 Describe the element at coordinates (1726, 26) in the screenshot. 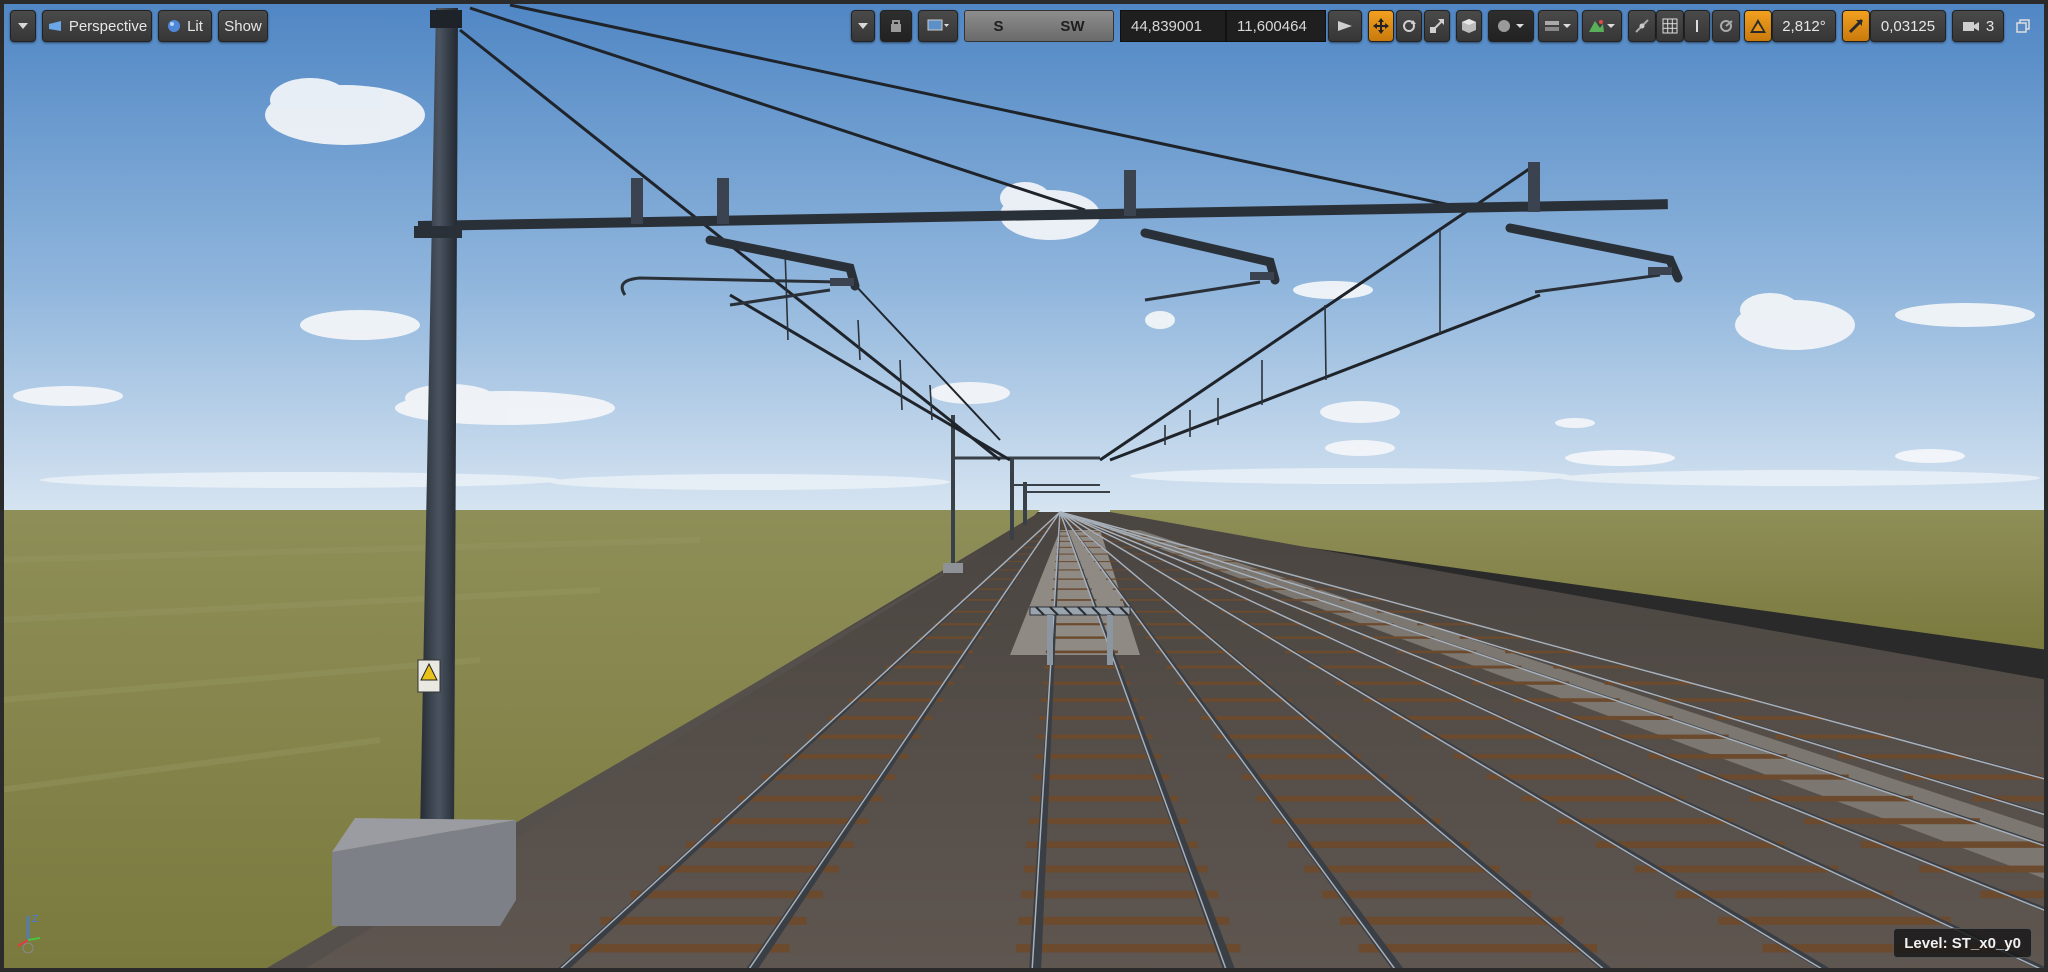

I see `rotation-snap-toggle` at that location.